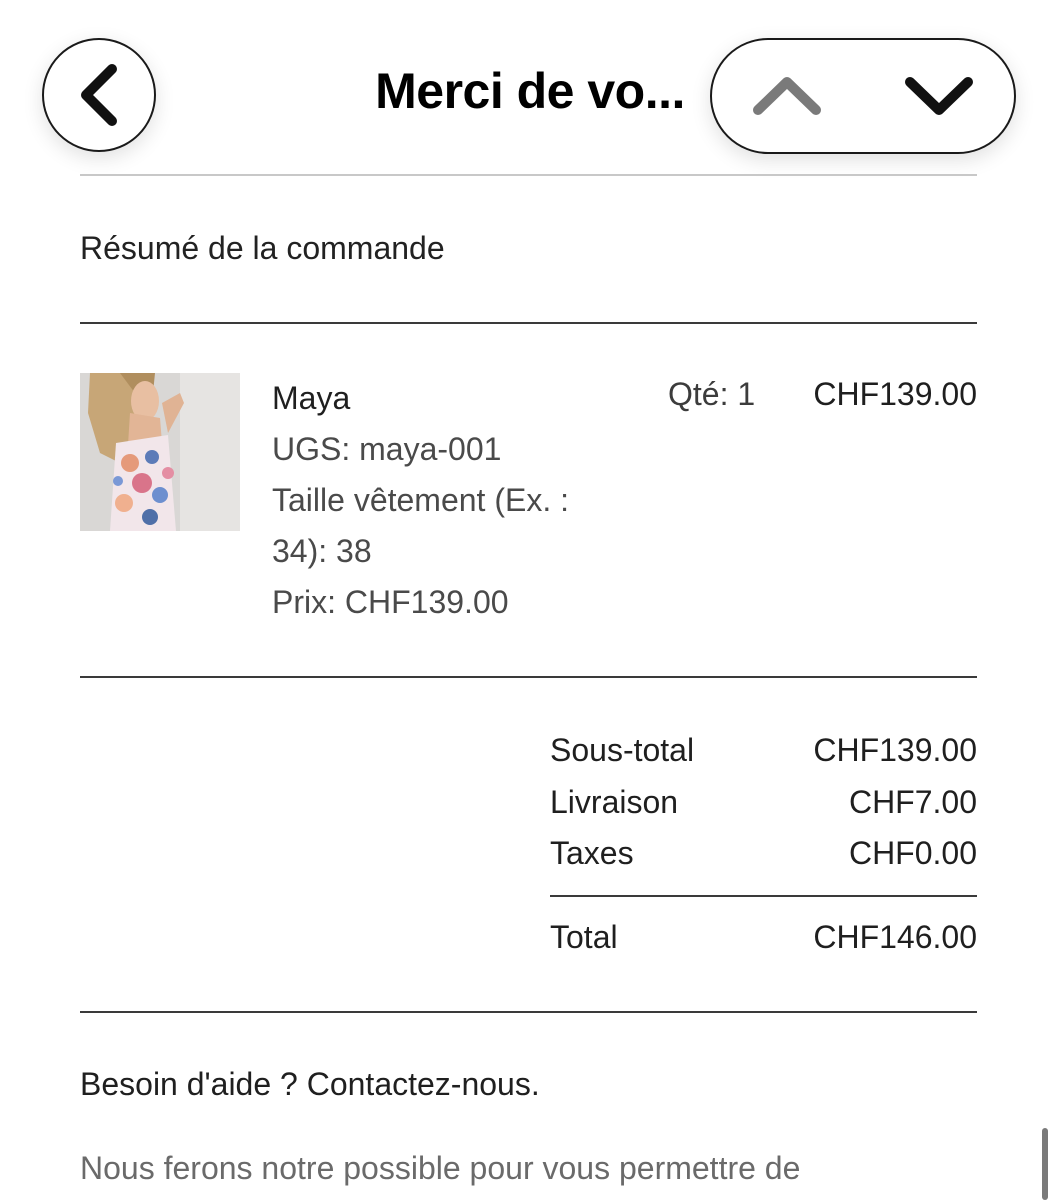 The width and height of the screenshot is (1058, 1200). What do you see at coordinates (895, 394) in the screenshot?
I see `product-line-total: CHF139.00` at bounding box center [895, 394].